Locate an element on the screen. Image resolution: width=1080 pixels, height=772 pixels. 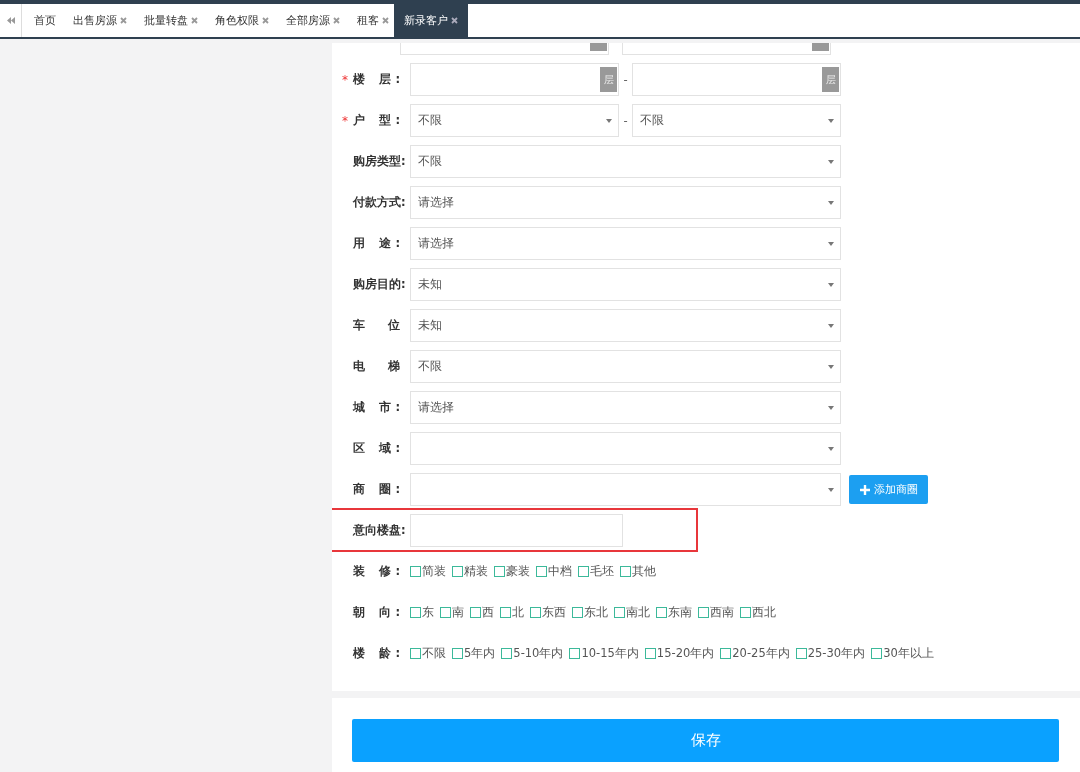
checkbox-option: 豪装 is located at coordinates (512, 571).